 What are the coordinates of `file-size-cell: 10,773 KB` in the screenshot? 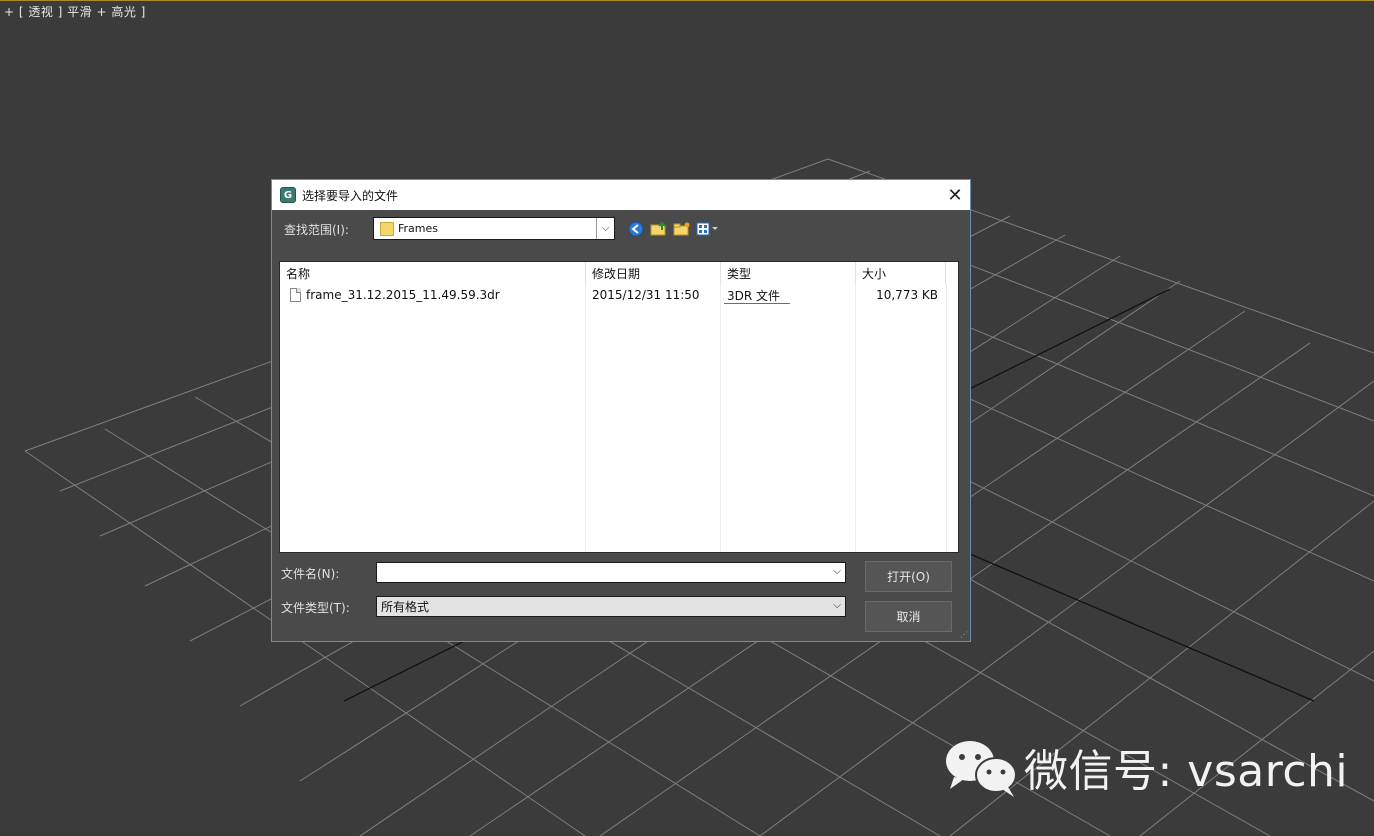 It's located at (907, 295).